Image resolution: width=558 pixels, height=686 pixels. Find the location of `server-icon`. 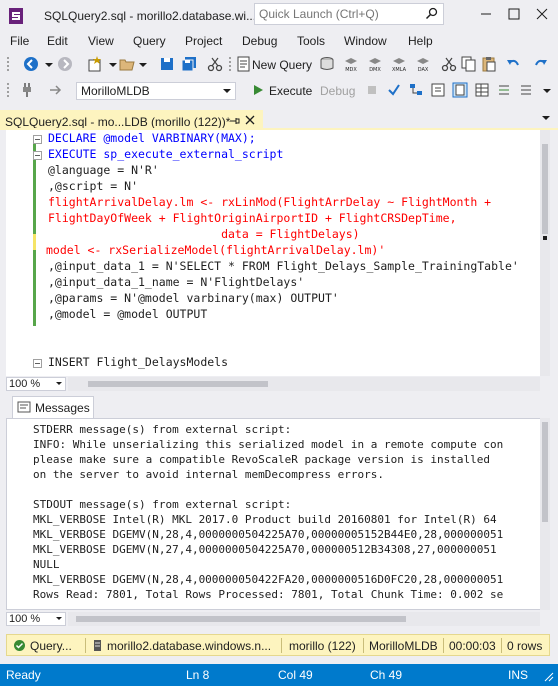

server-icon is located at coordinates (97, 645).